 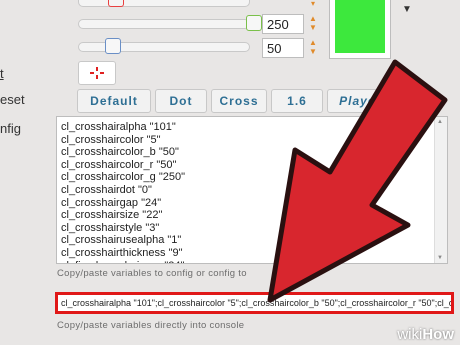 I want to click on top-spinner: ▾, so click(x=313, y=4).